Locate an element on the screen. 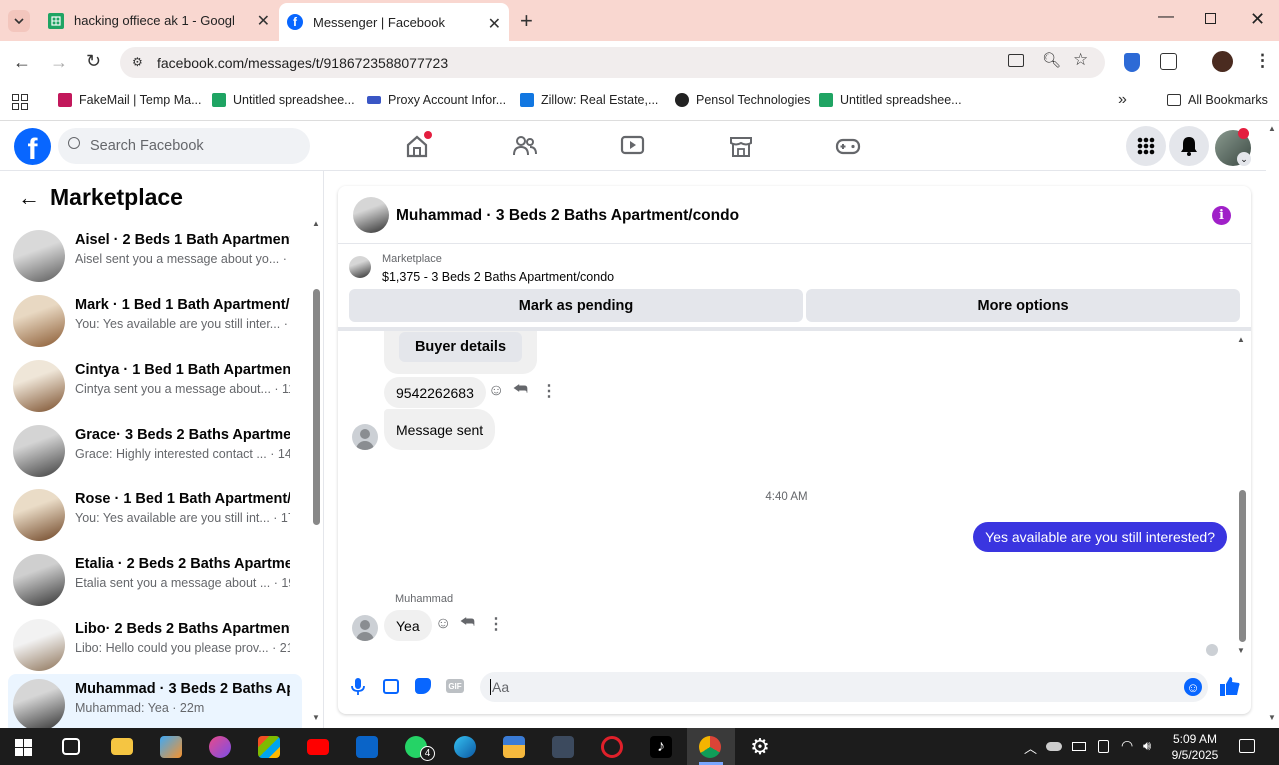 The height and width of the screenshot is (765, 1279). file-explorer-icon is located at coordinates (122, 746).